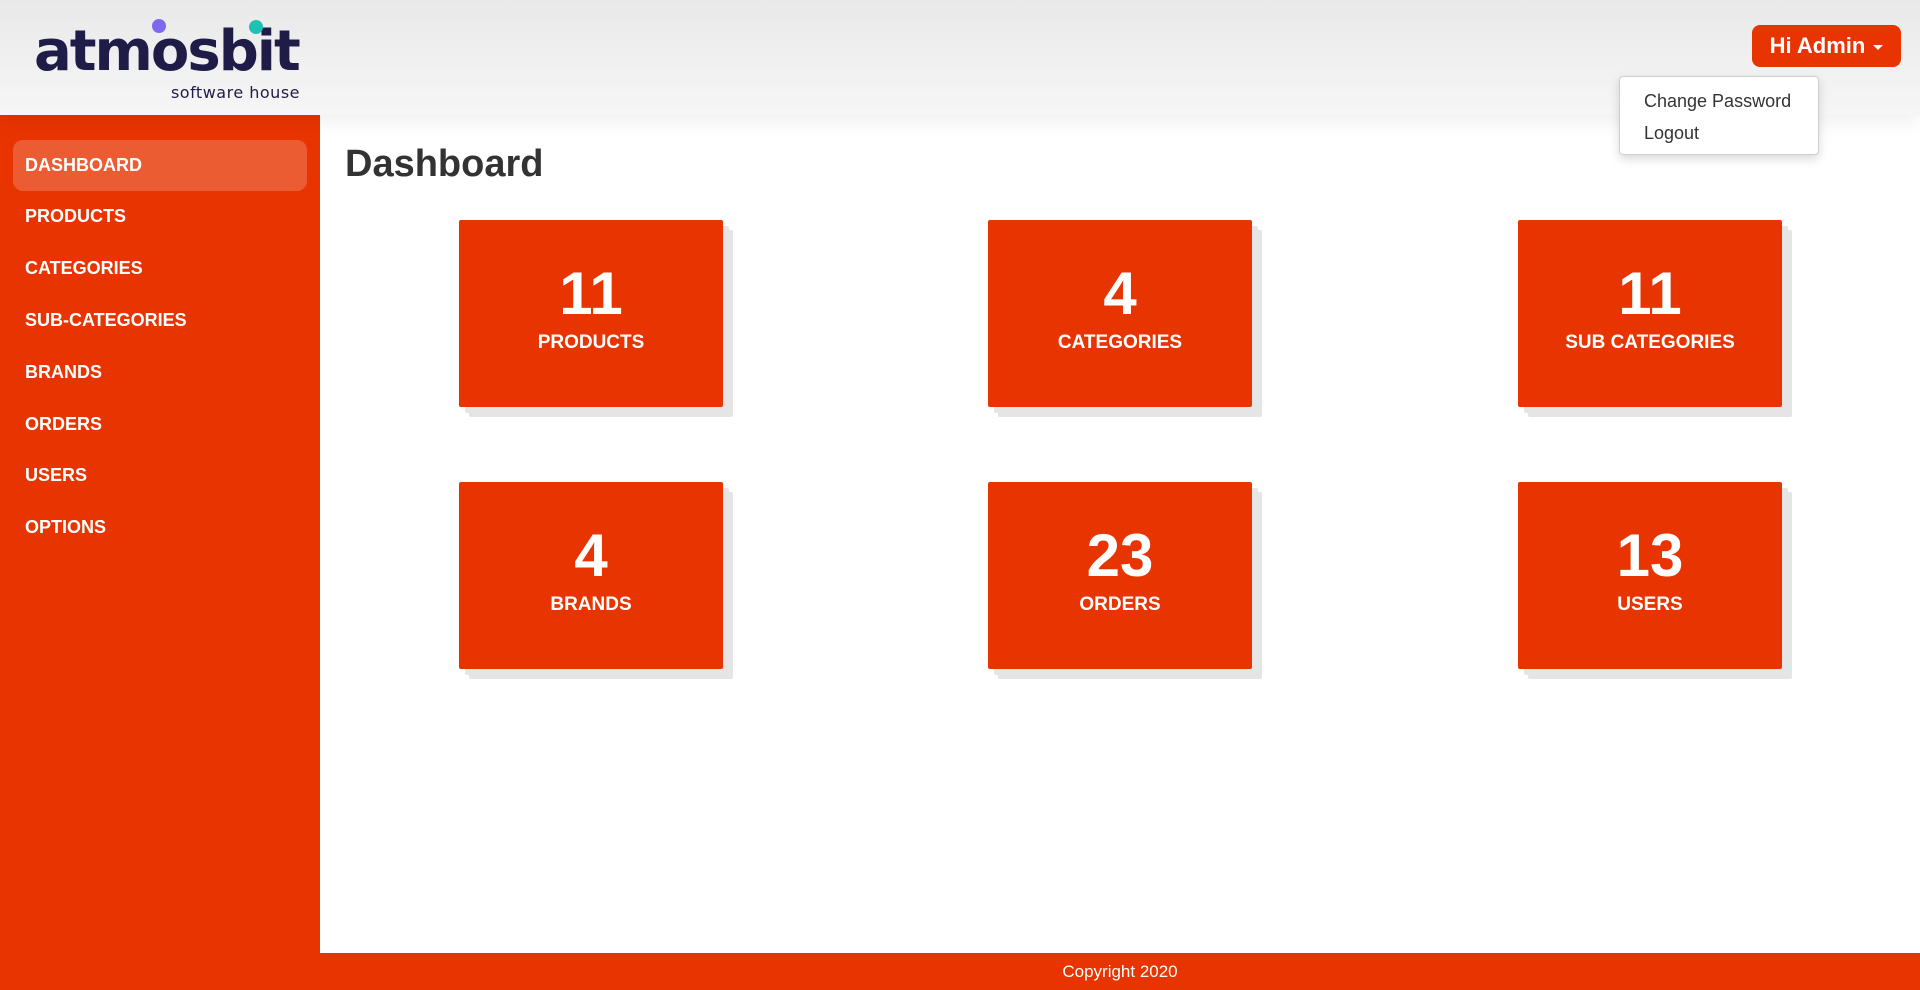 The width and height of the screenshot is (1920, 990). Describe the element at coordinates (160, 216) in the screenshot. I see `sidebar-item-products: PRODUCTS` at that location.